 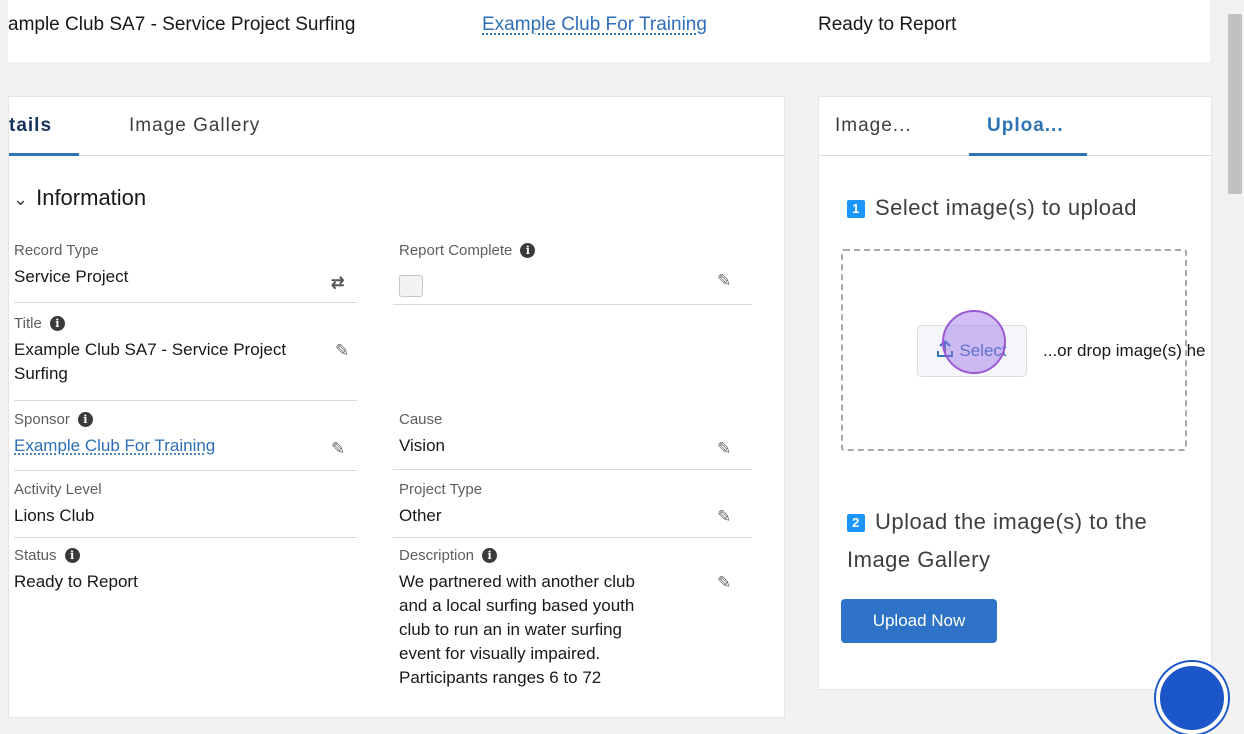 I want to click on field-status: Status i Ready to Report, so click(x=76, y=570).